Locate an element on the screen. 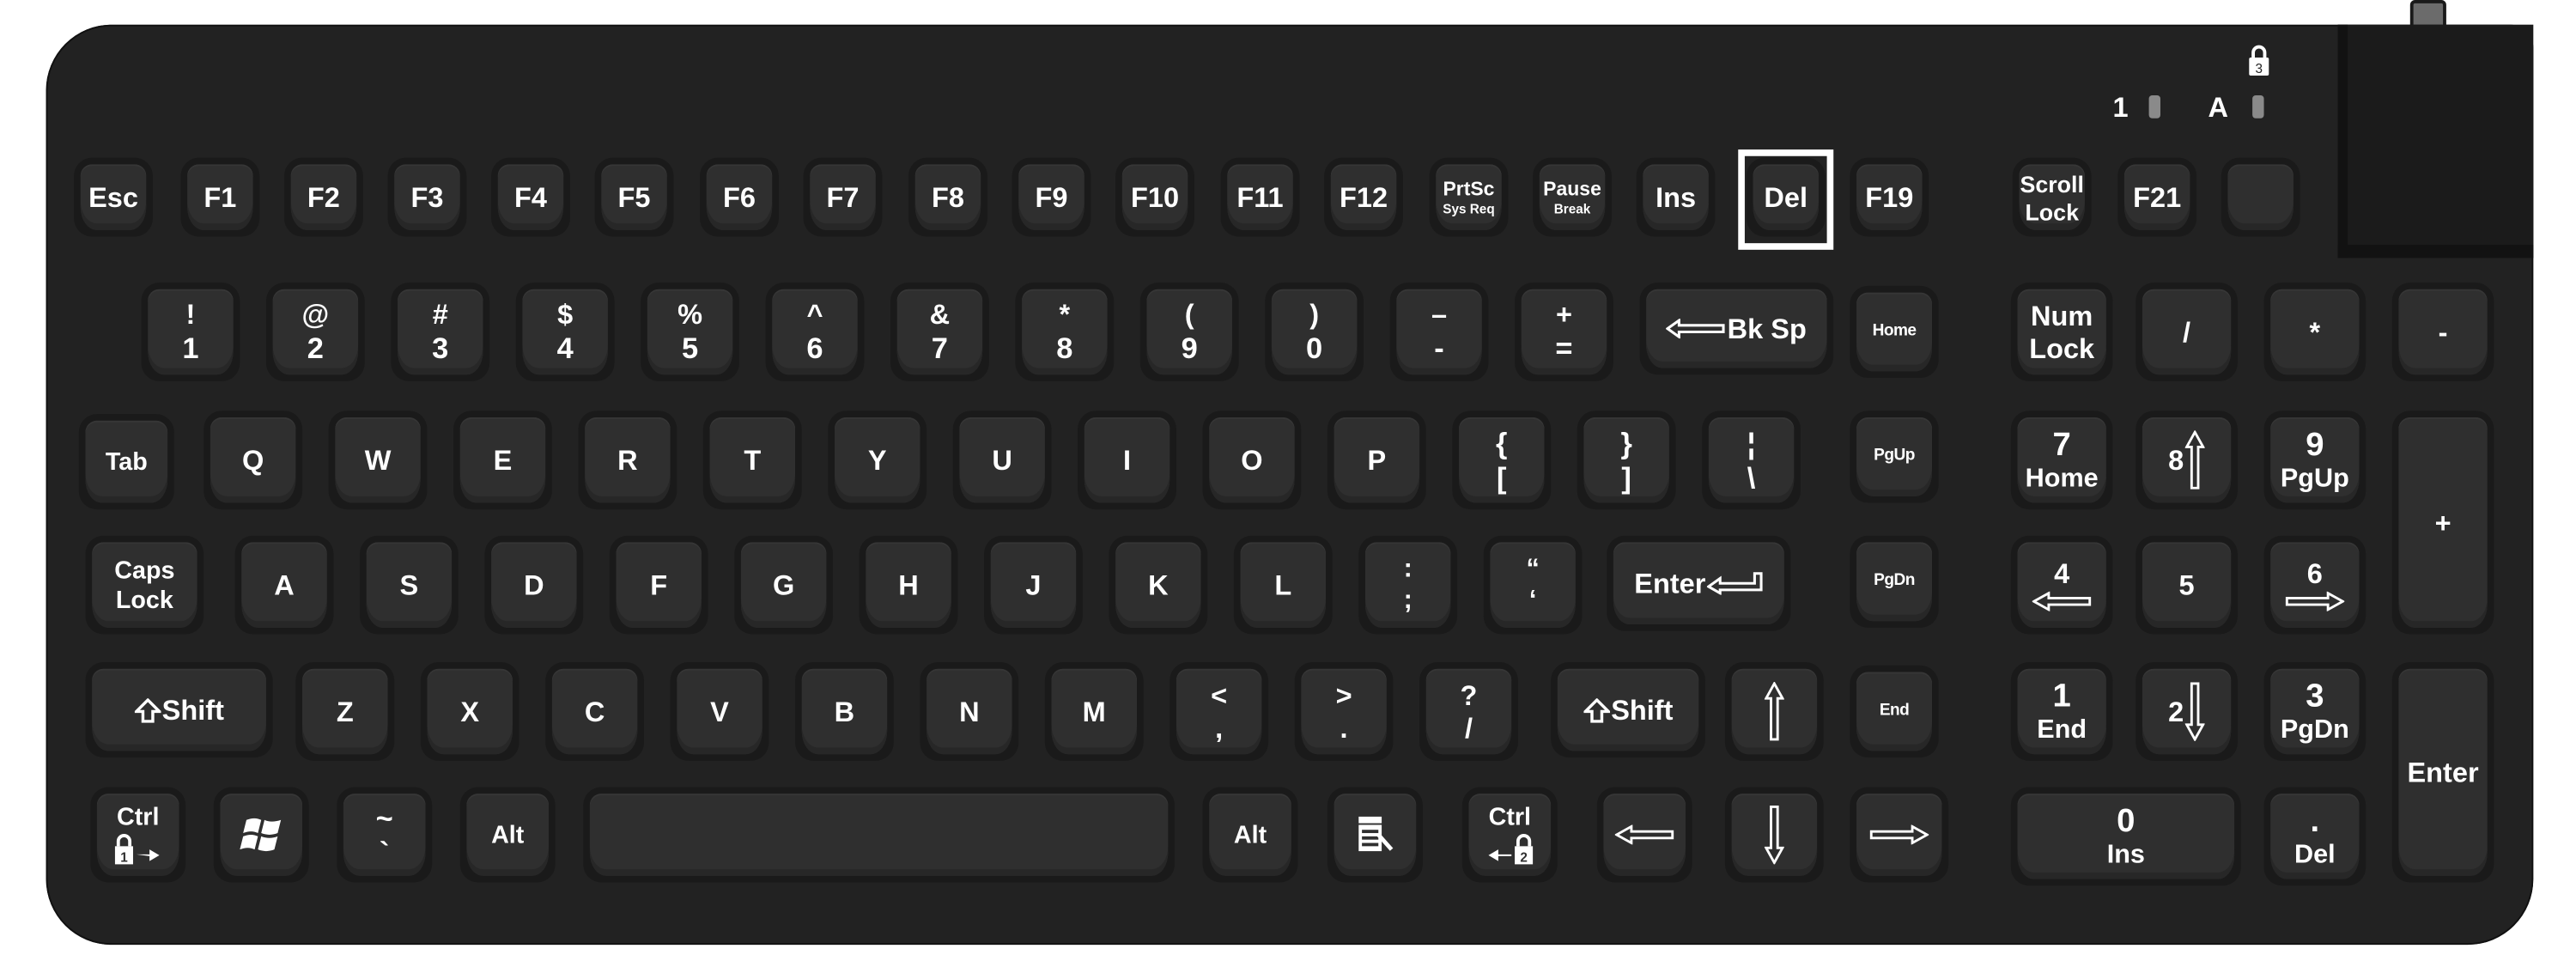  key-end: End is located at coordinates (1894, 712).